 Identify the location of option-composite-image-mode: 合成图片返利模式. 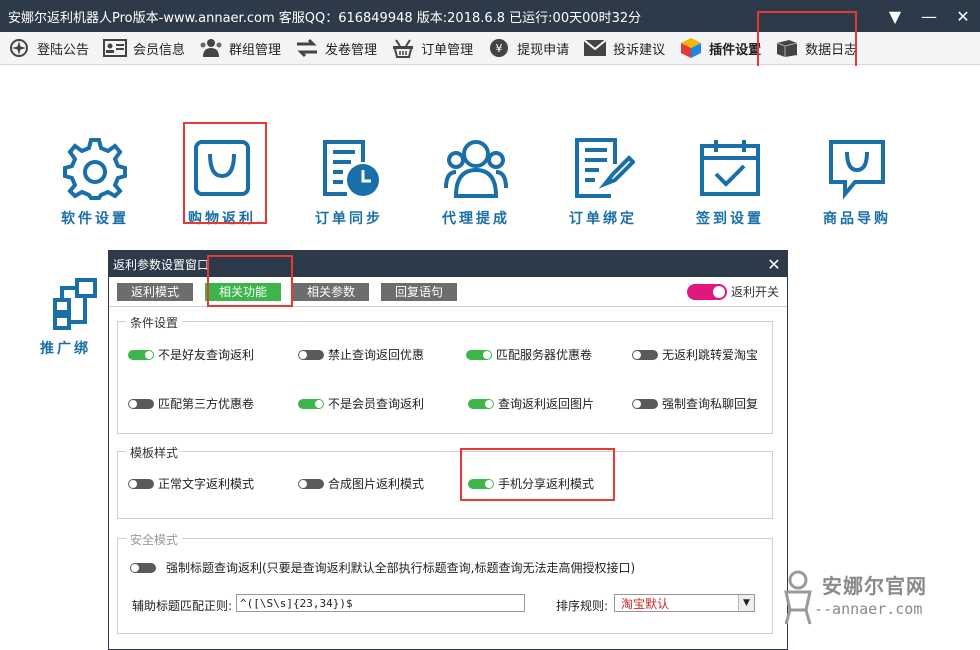
(361, 483).